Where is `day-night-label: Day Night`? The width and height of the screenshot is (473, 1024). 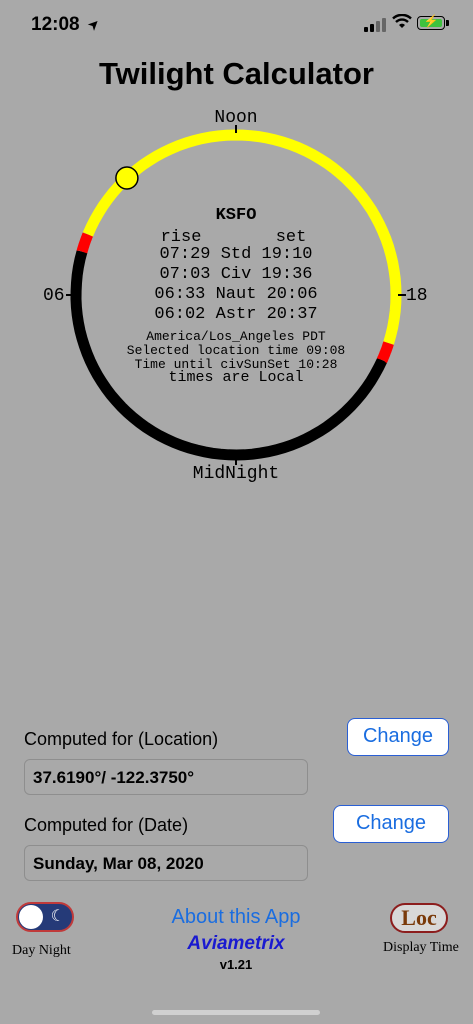 day-night-label: Day Night is located at coordinates (41, 950).